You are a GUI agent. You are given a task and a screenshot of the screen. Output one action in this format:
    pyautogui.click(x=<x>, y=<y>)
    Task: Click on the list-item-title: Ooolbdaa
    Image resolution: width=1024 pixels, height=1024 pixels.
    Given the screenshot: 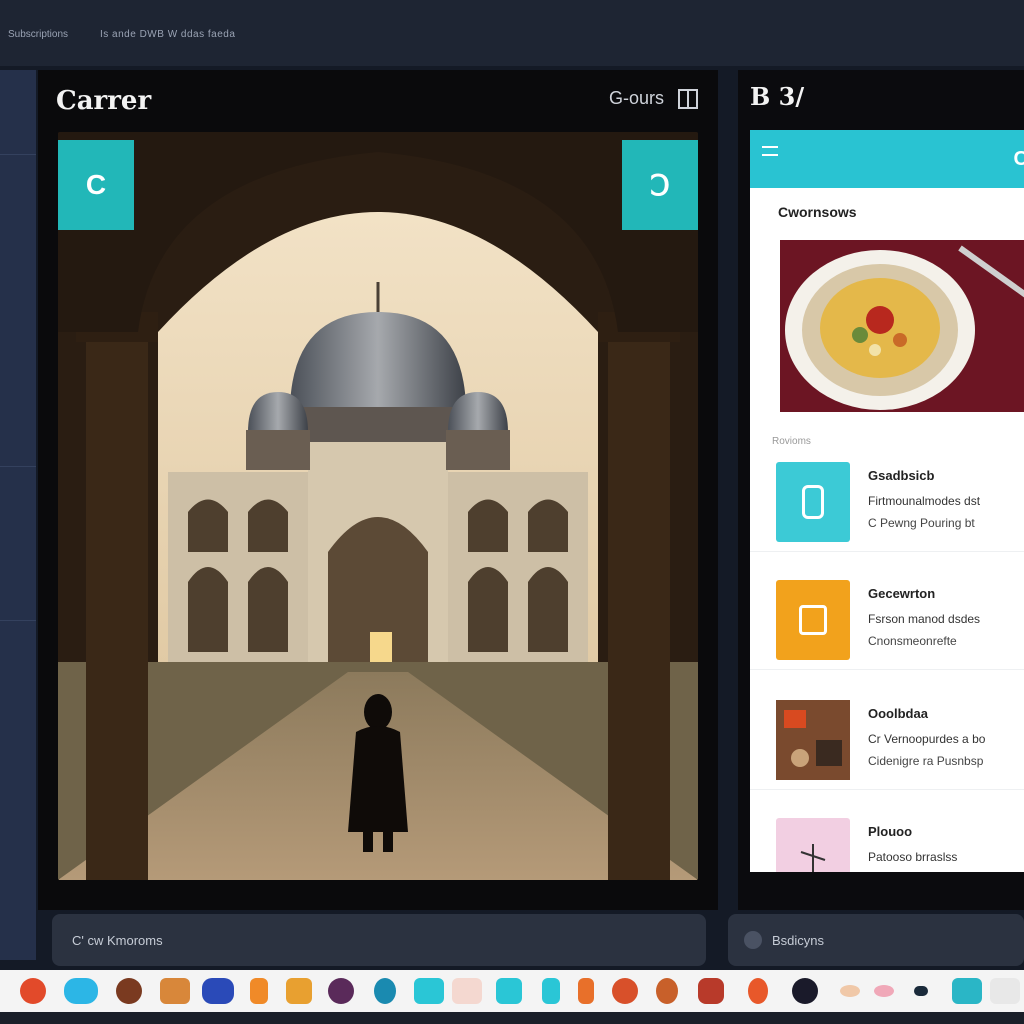 What is the action you would take?
    pyautogui.click(x=898, y=713)
    